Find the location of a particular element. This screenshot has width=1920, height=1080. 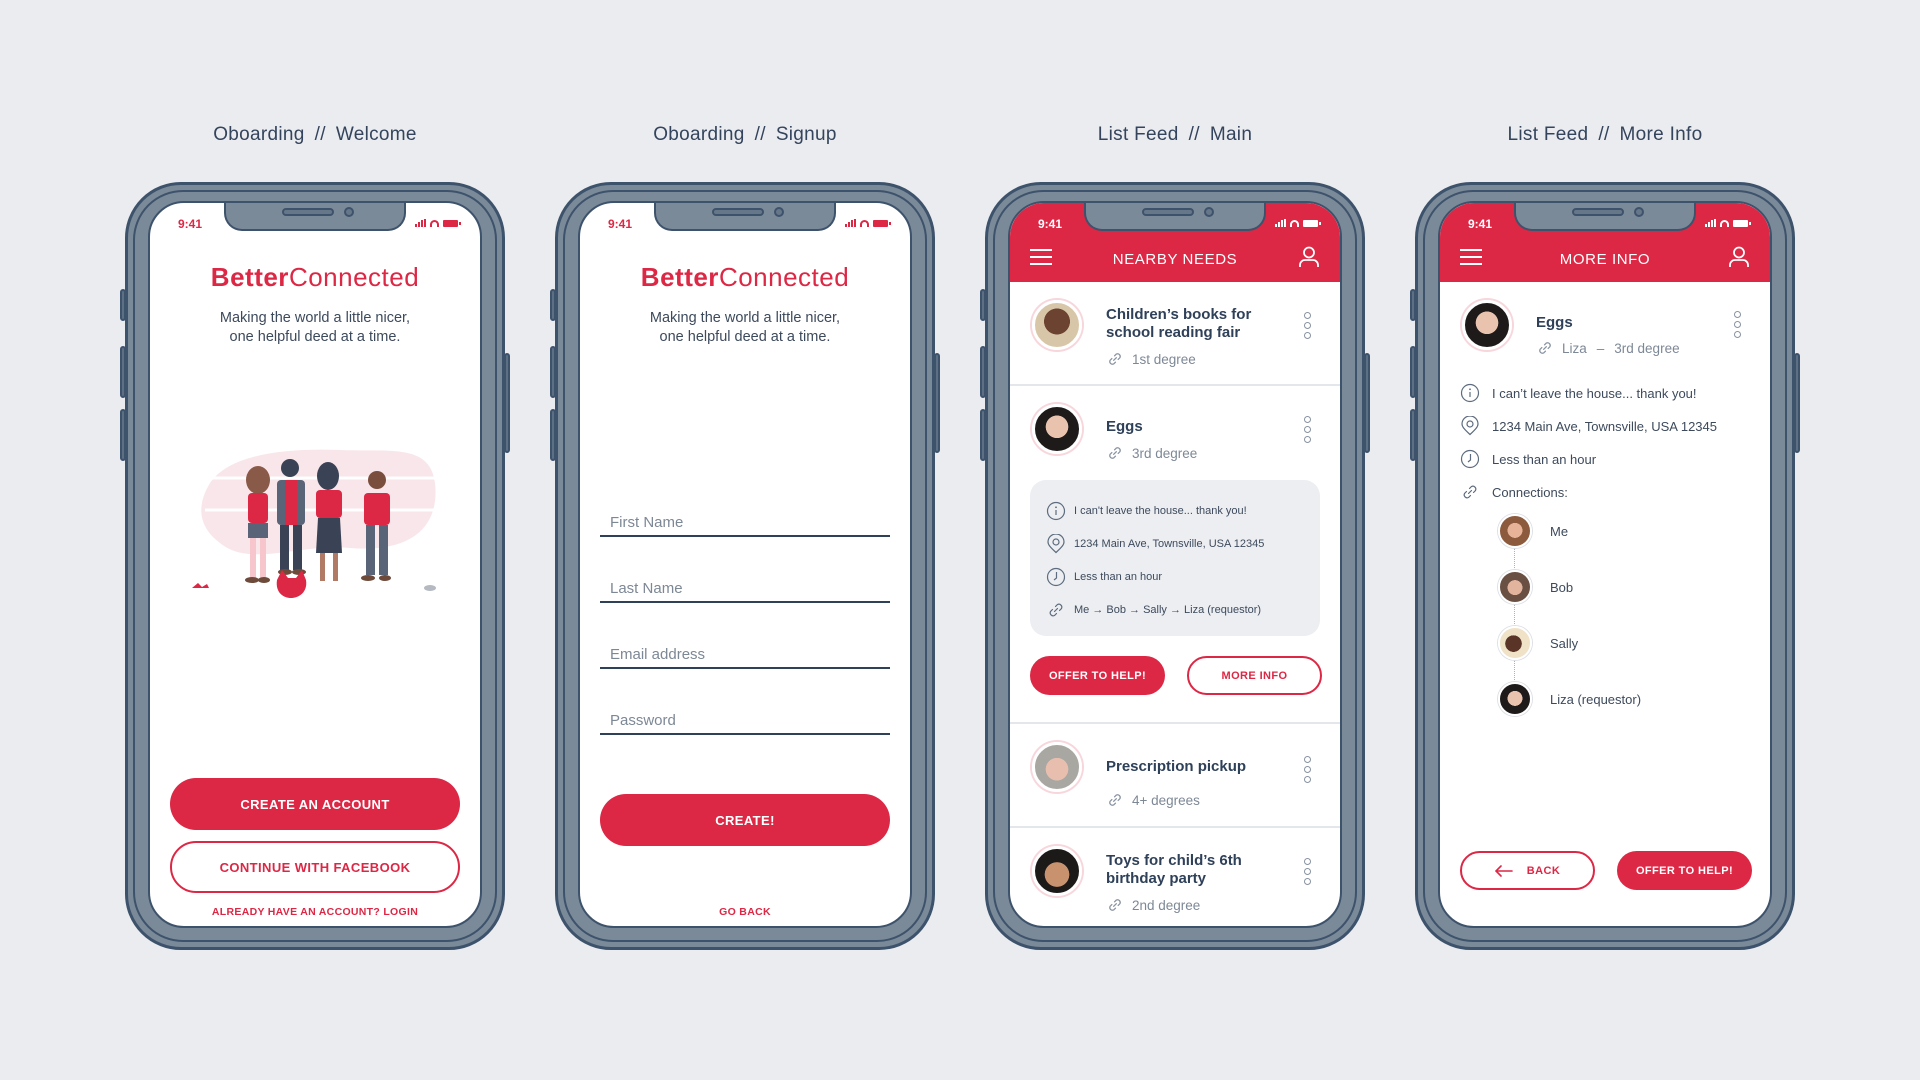

item-title: Prescription pickup is located at coordinates (1176, 766).